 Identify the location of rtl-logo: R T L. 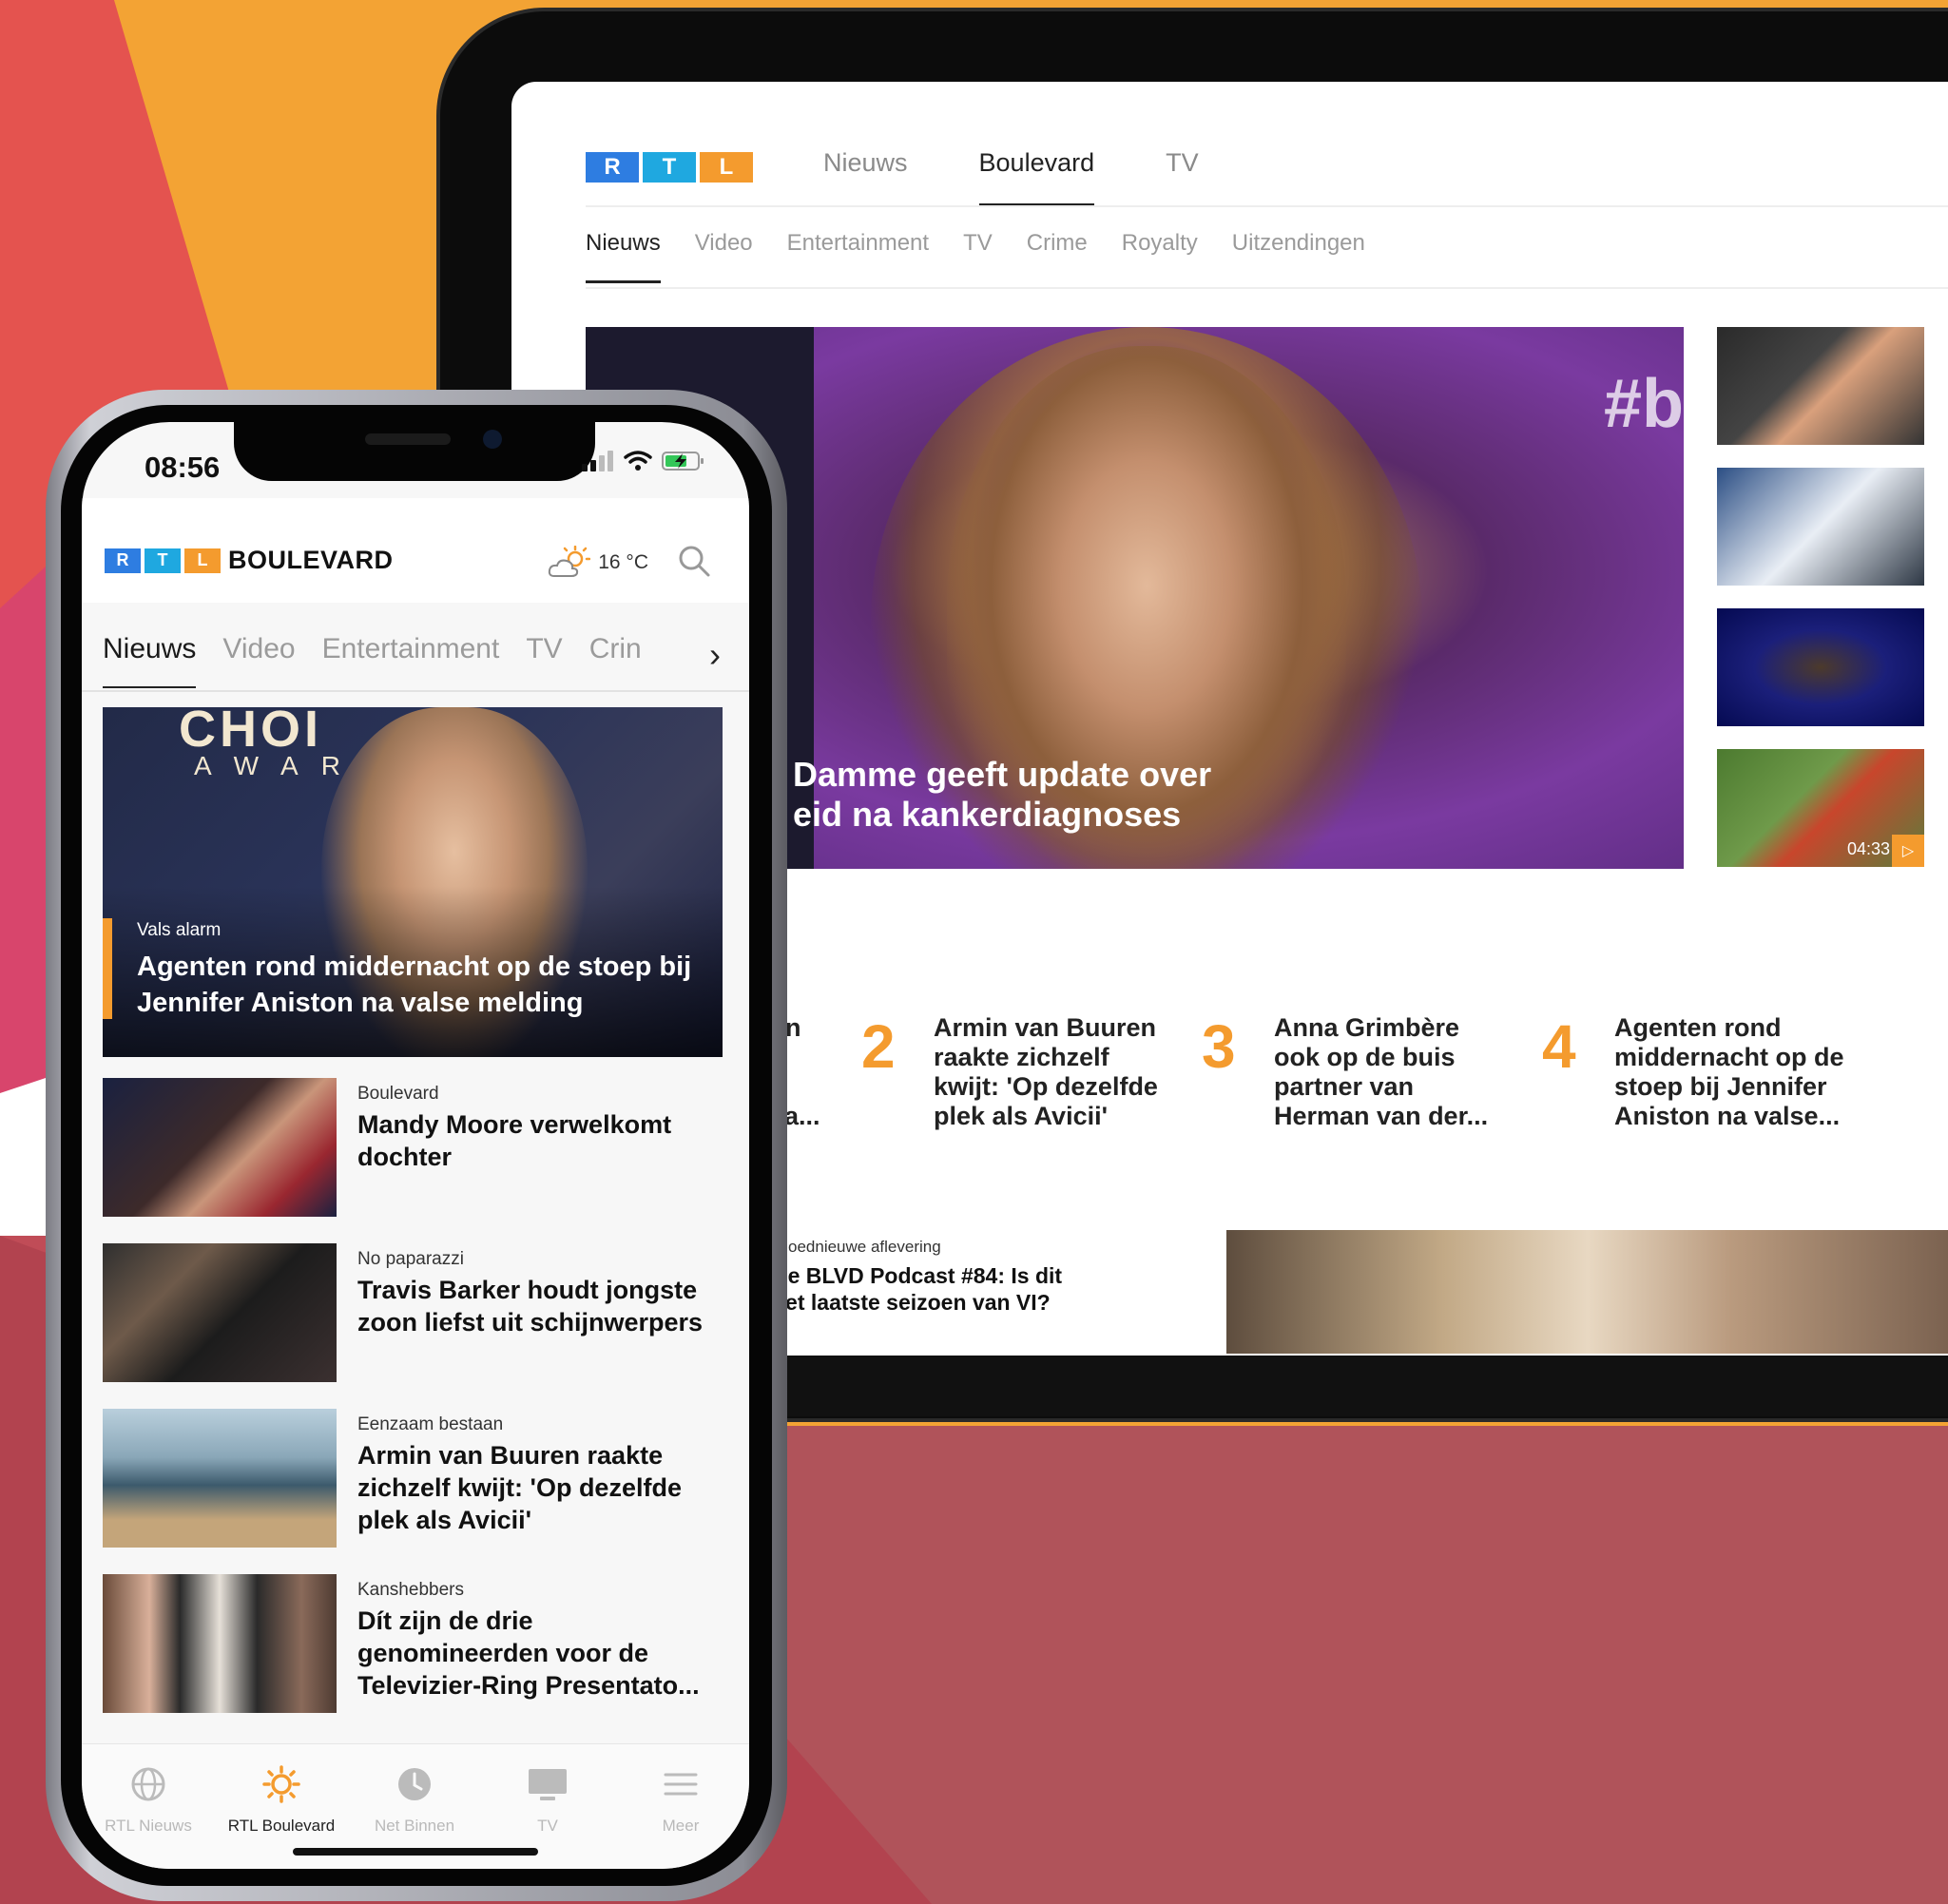
(669, 167).